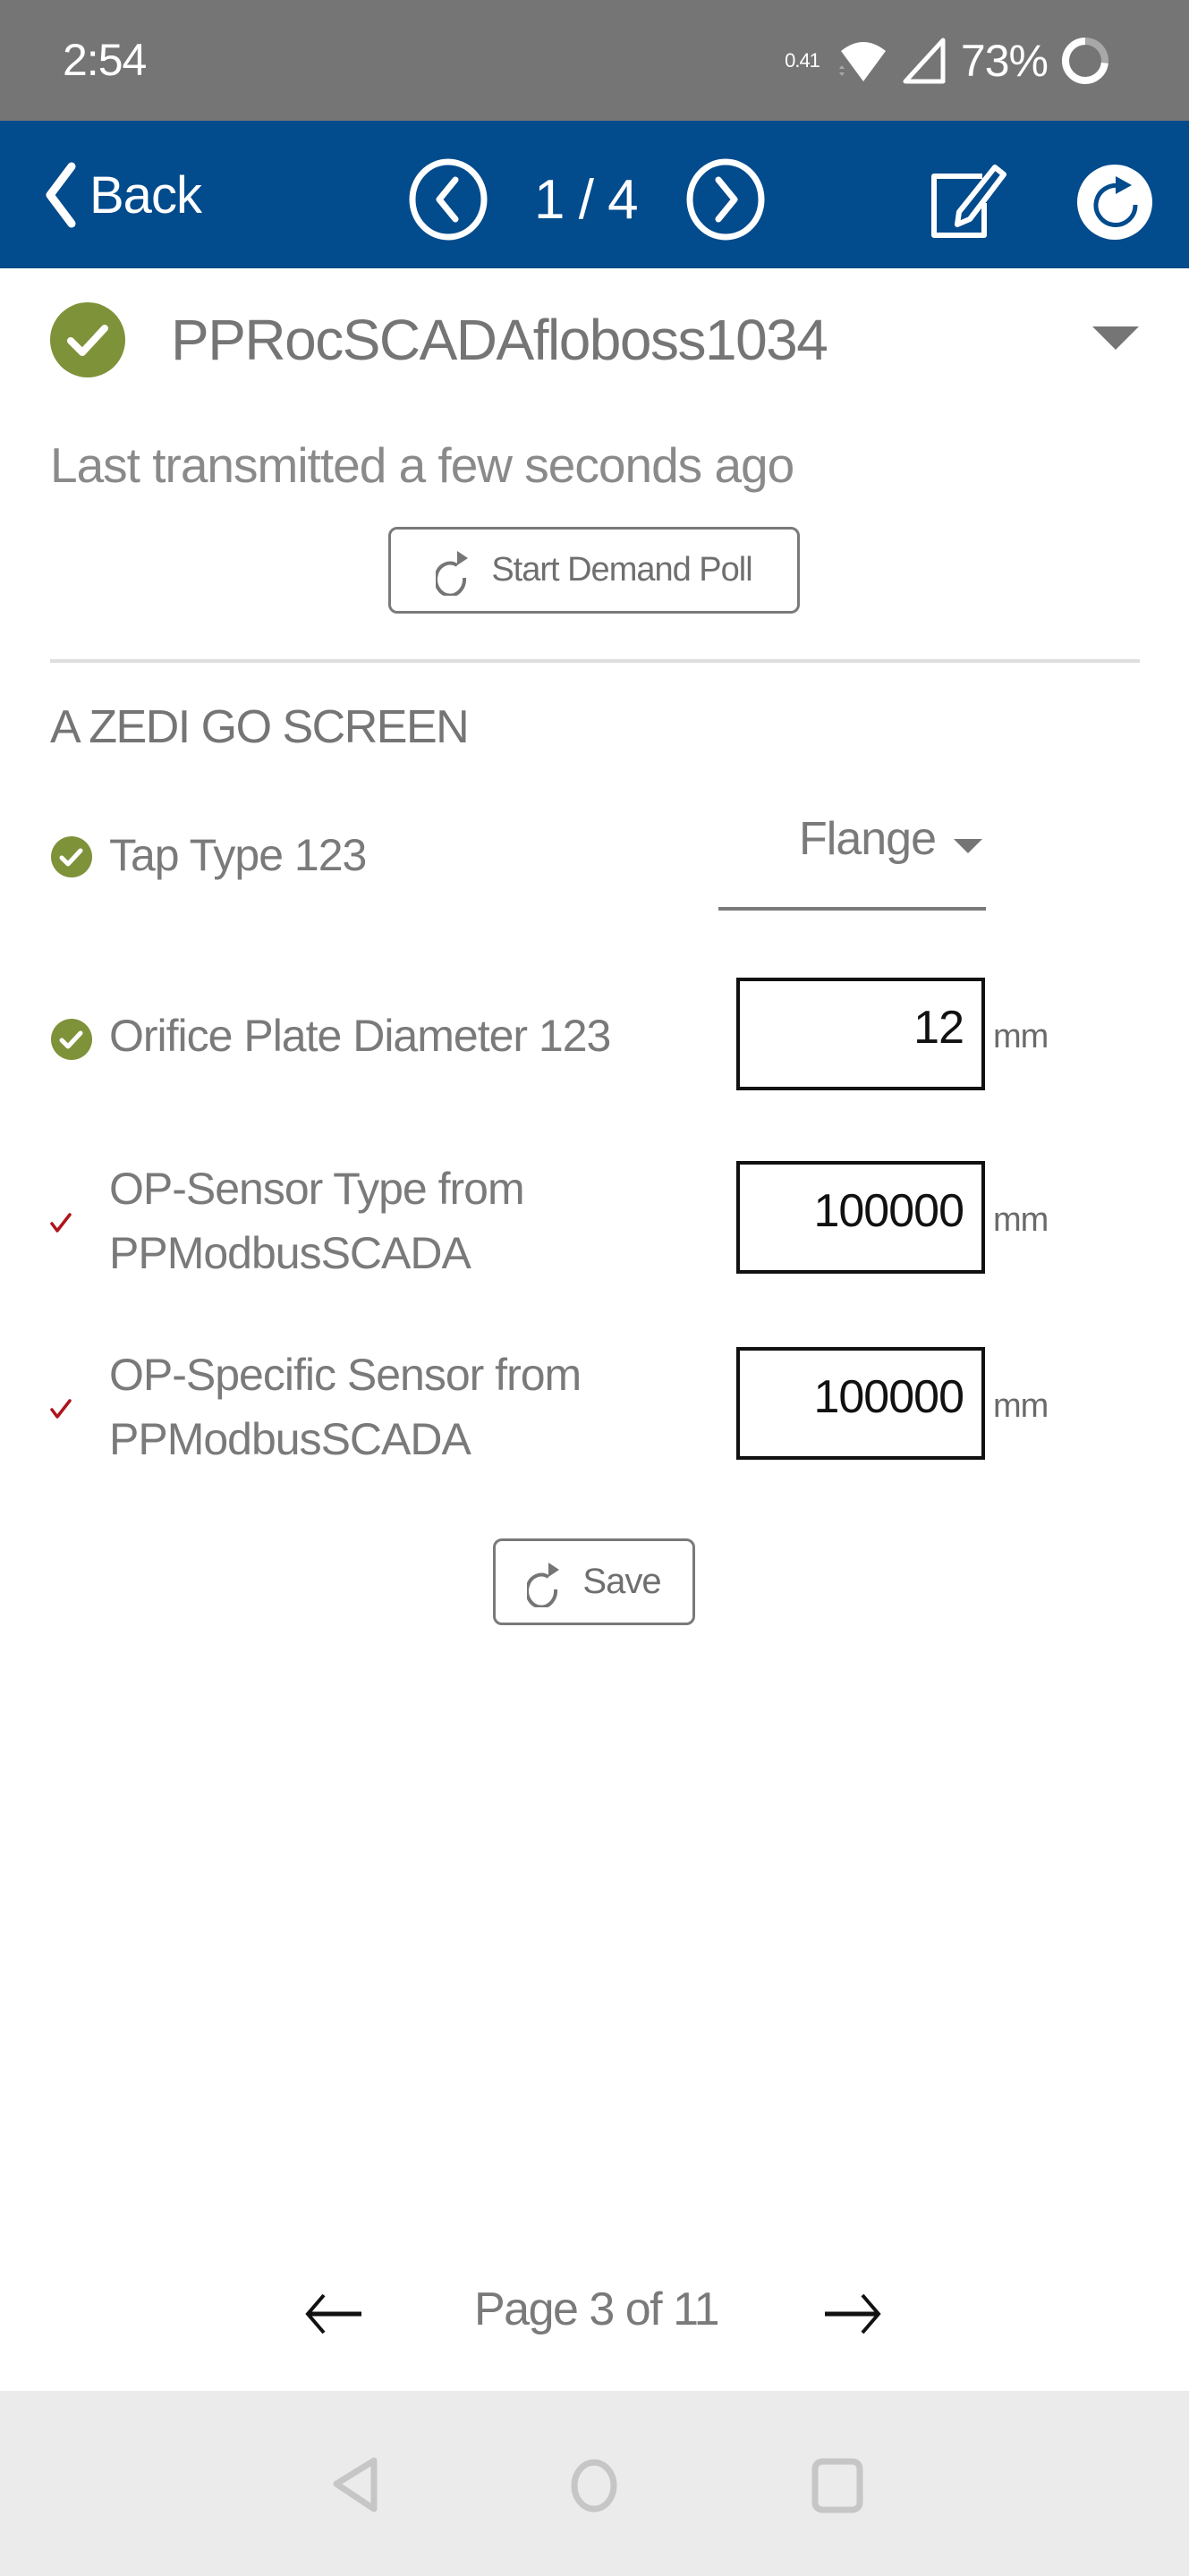 This screenshot has height=2576, width=1189. Describe the element at coordinates (947, 60) in the screenshot. I see `status-icons: 0.41 KB/S 73%` at that location.